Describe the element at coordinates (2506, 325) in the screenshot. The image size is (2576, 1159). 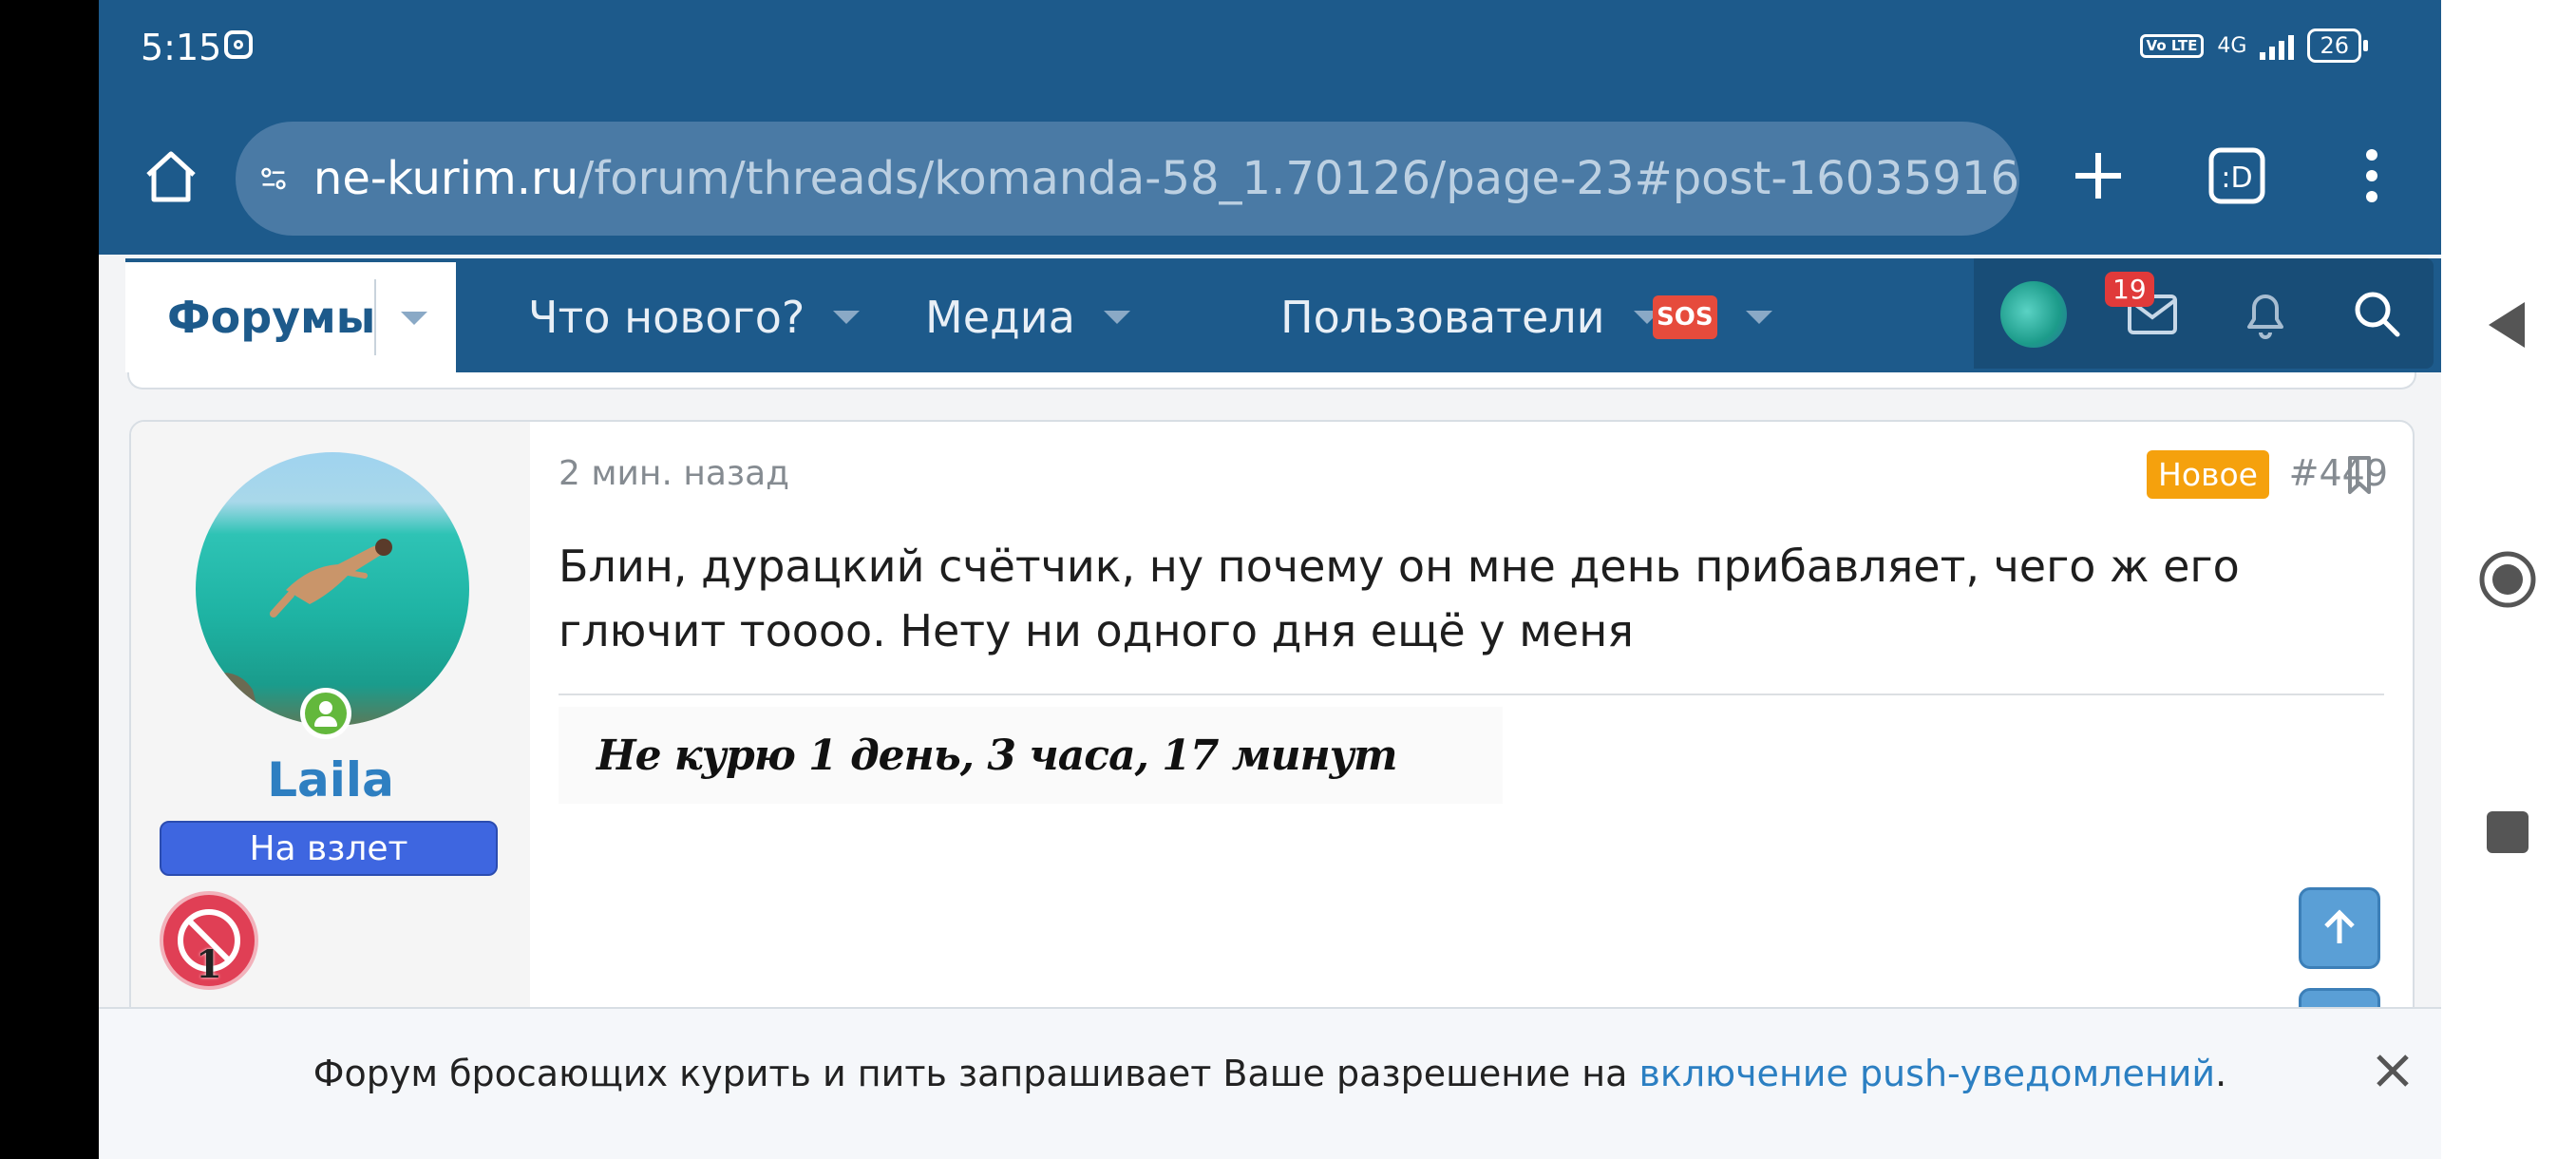
I see `back-icon` at that location.